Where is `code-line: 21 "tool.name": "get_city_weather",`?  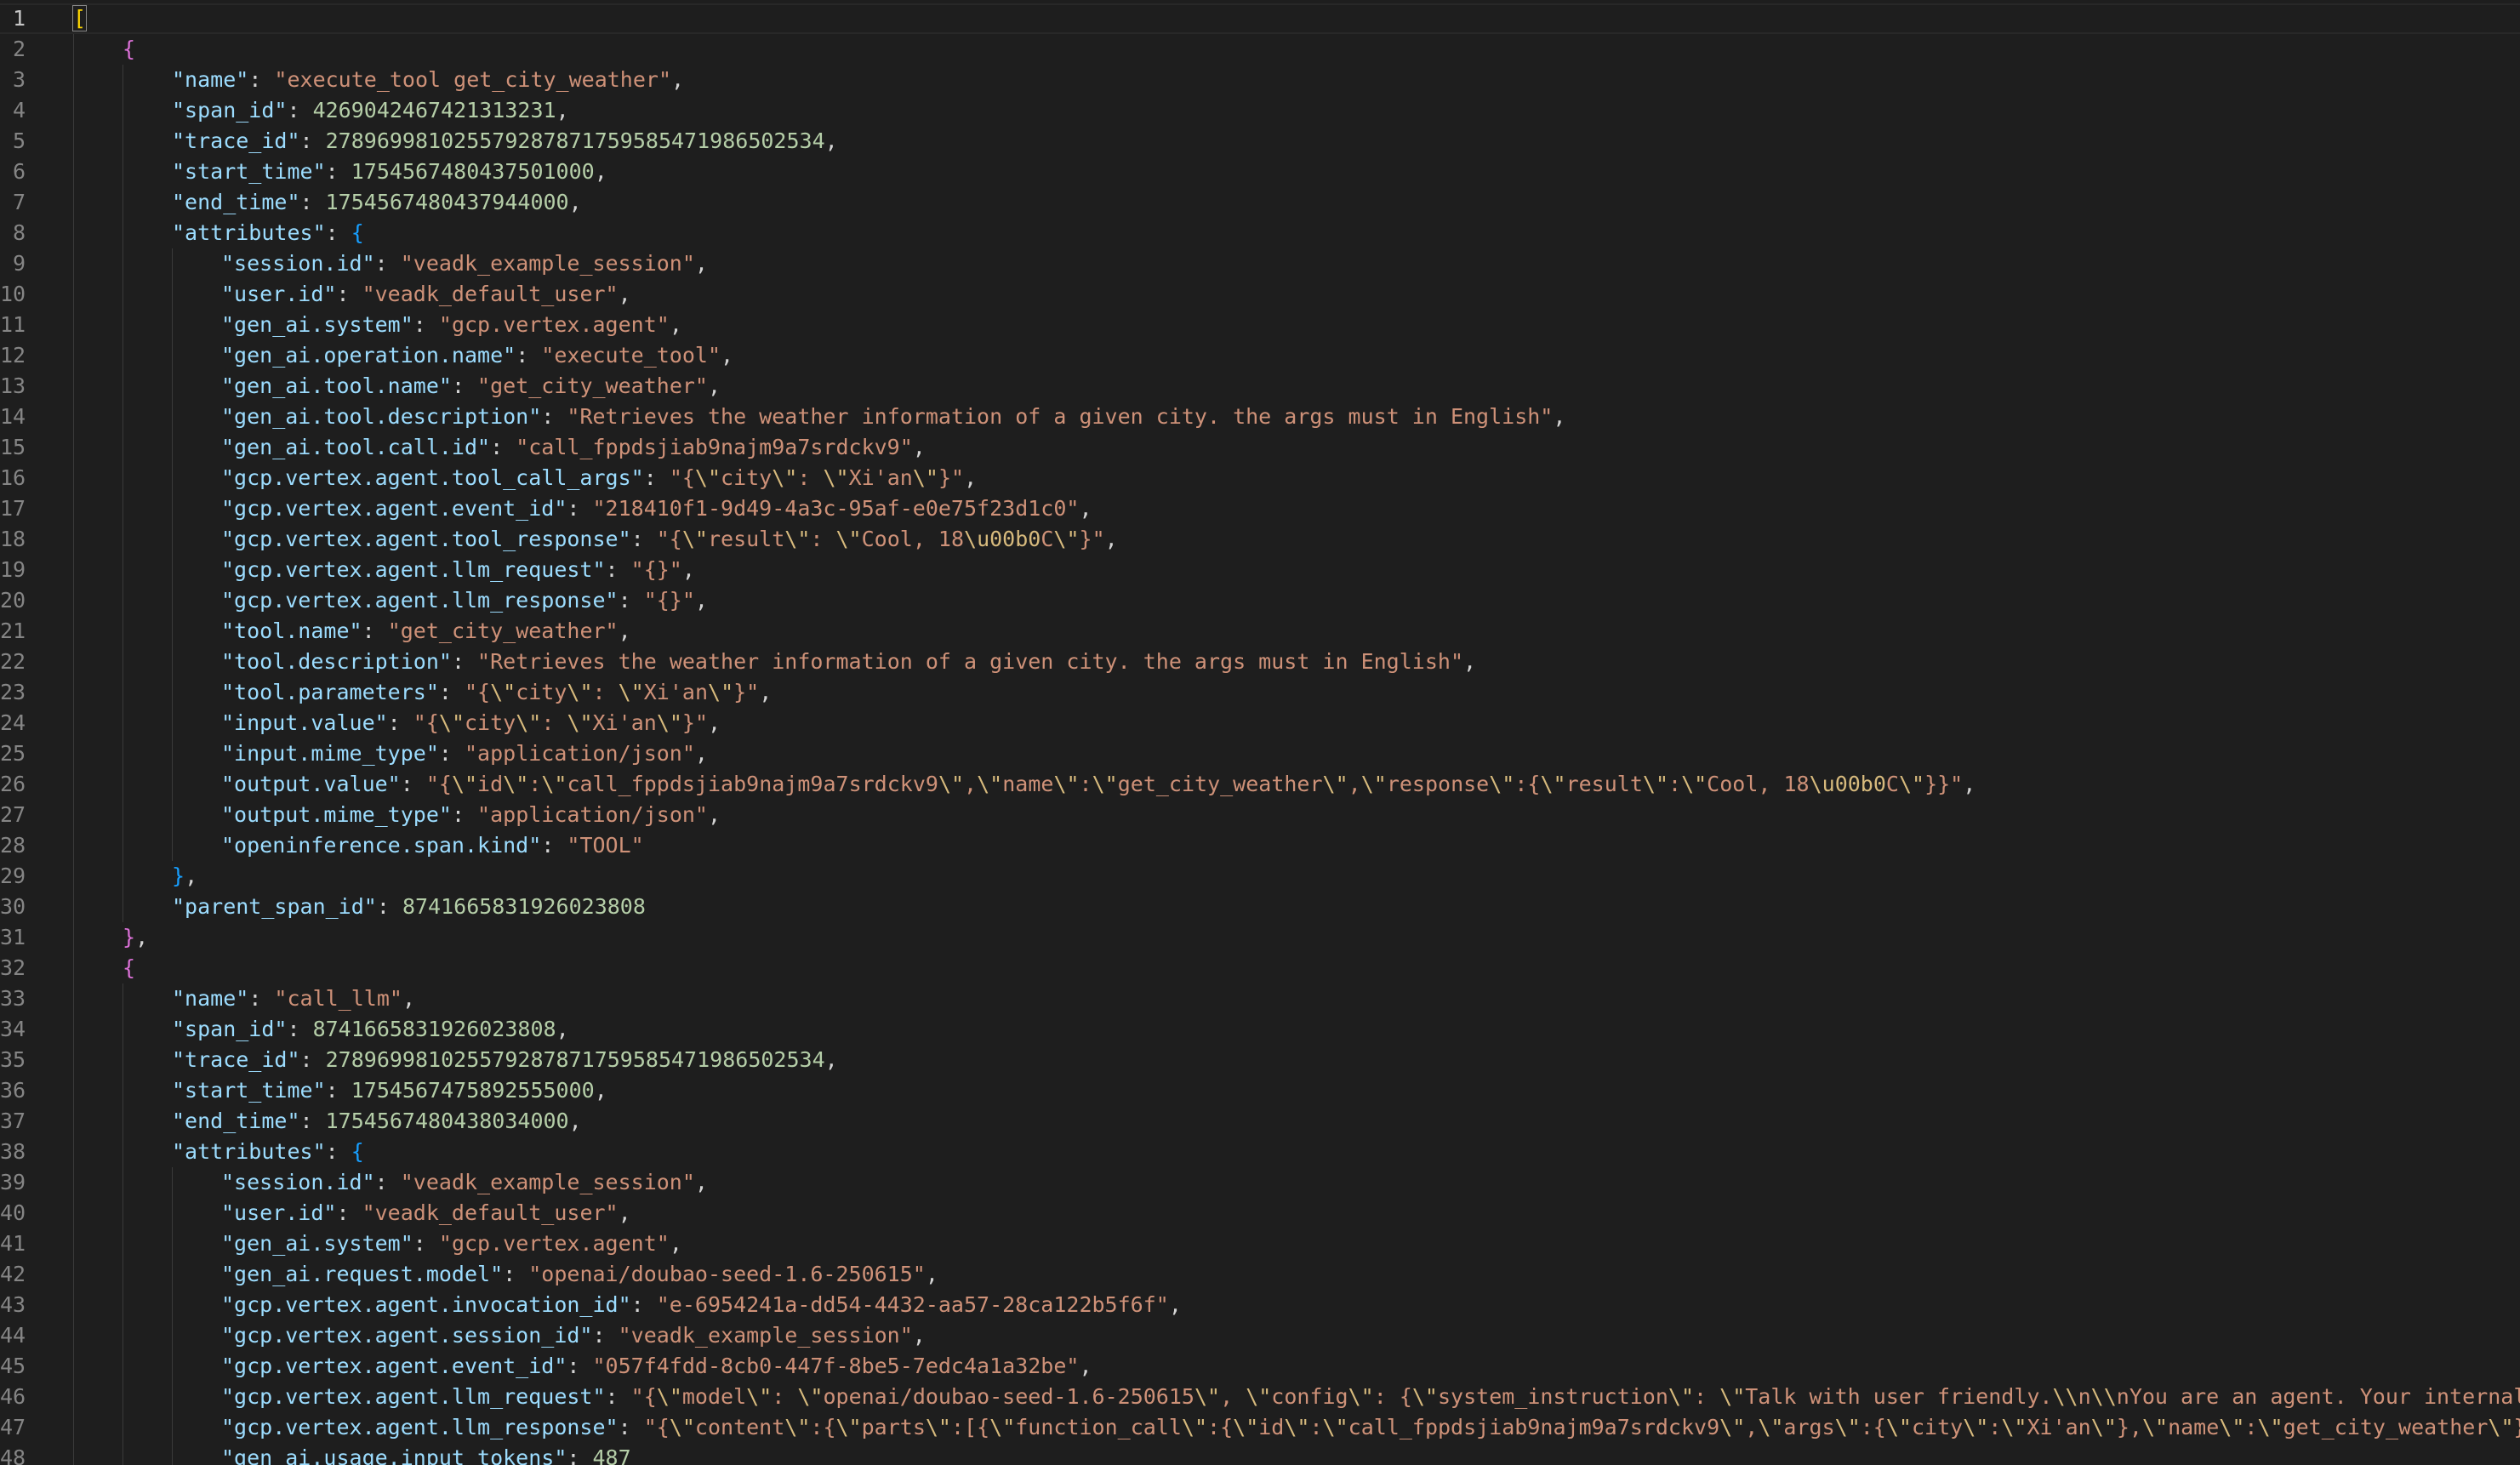
code-line: 21 "tool.name": "get_city_weather", is located at coordinates (1260, 631).